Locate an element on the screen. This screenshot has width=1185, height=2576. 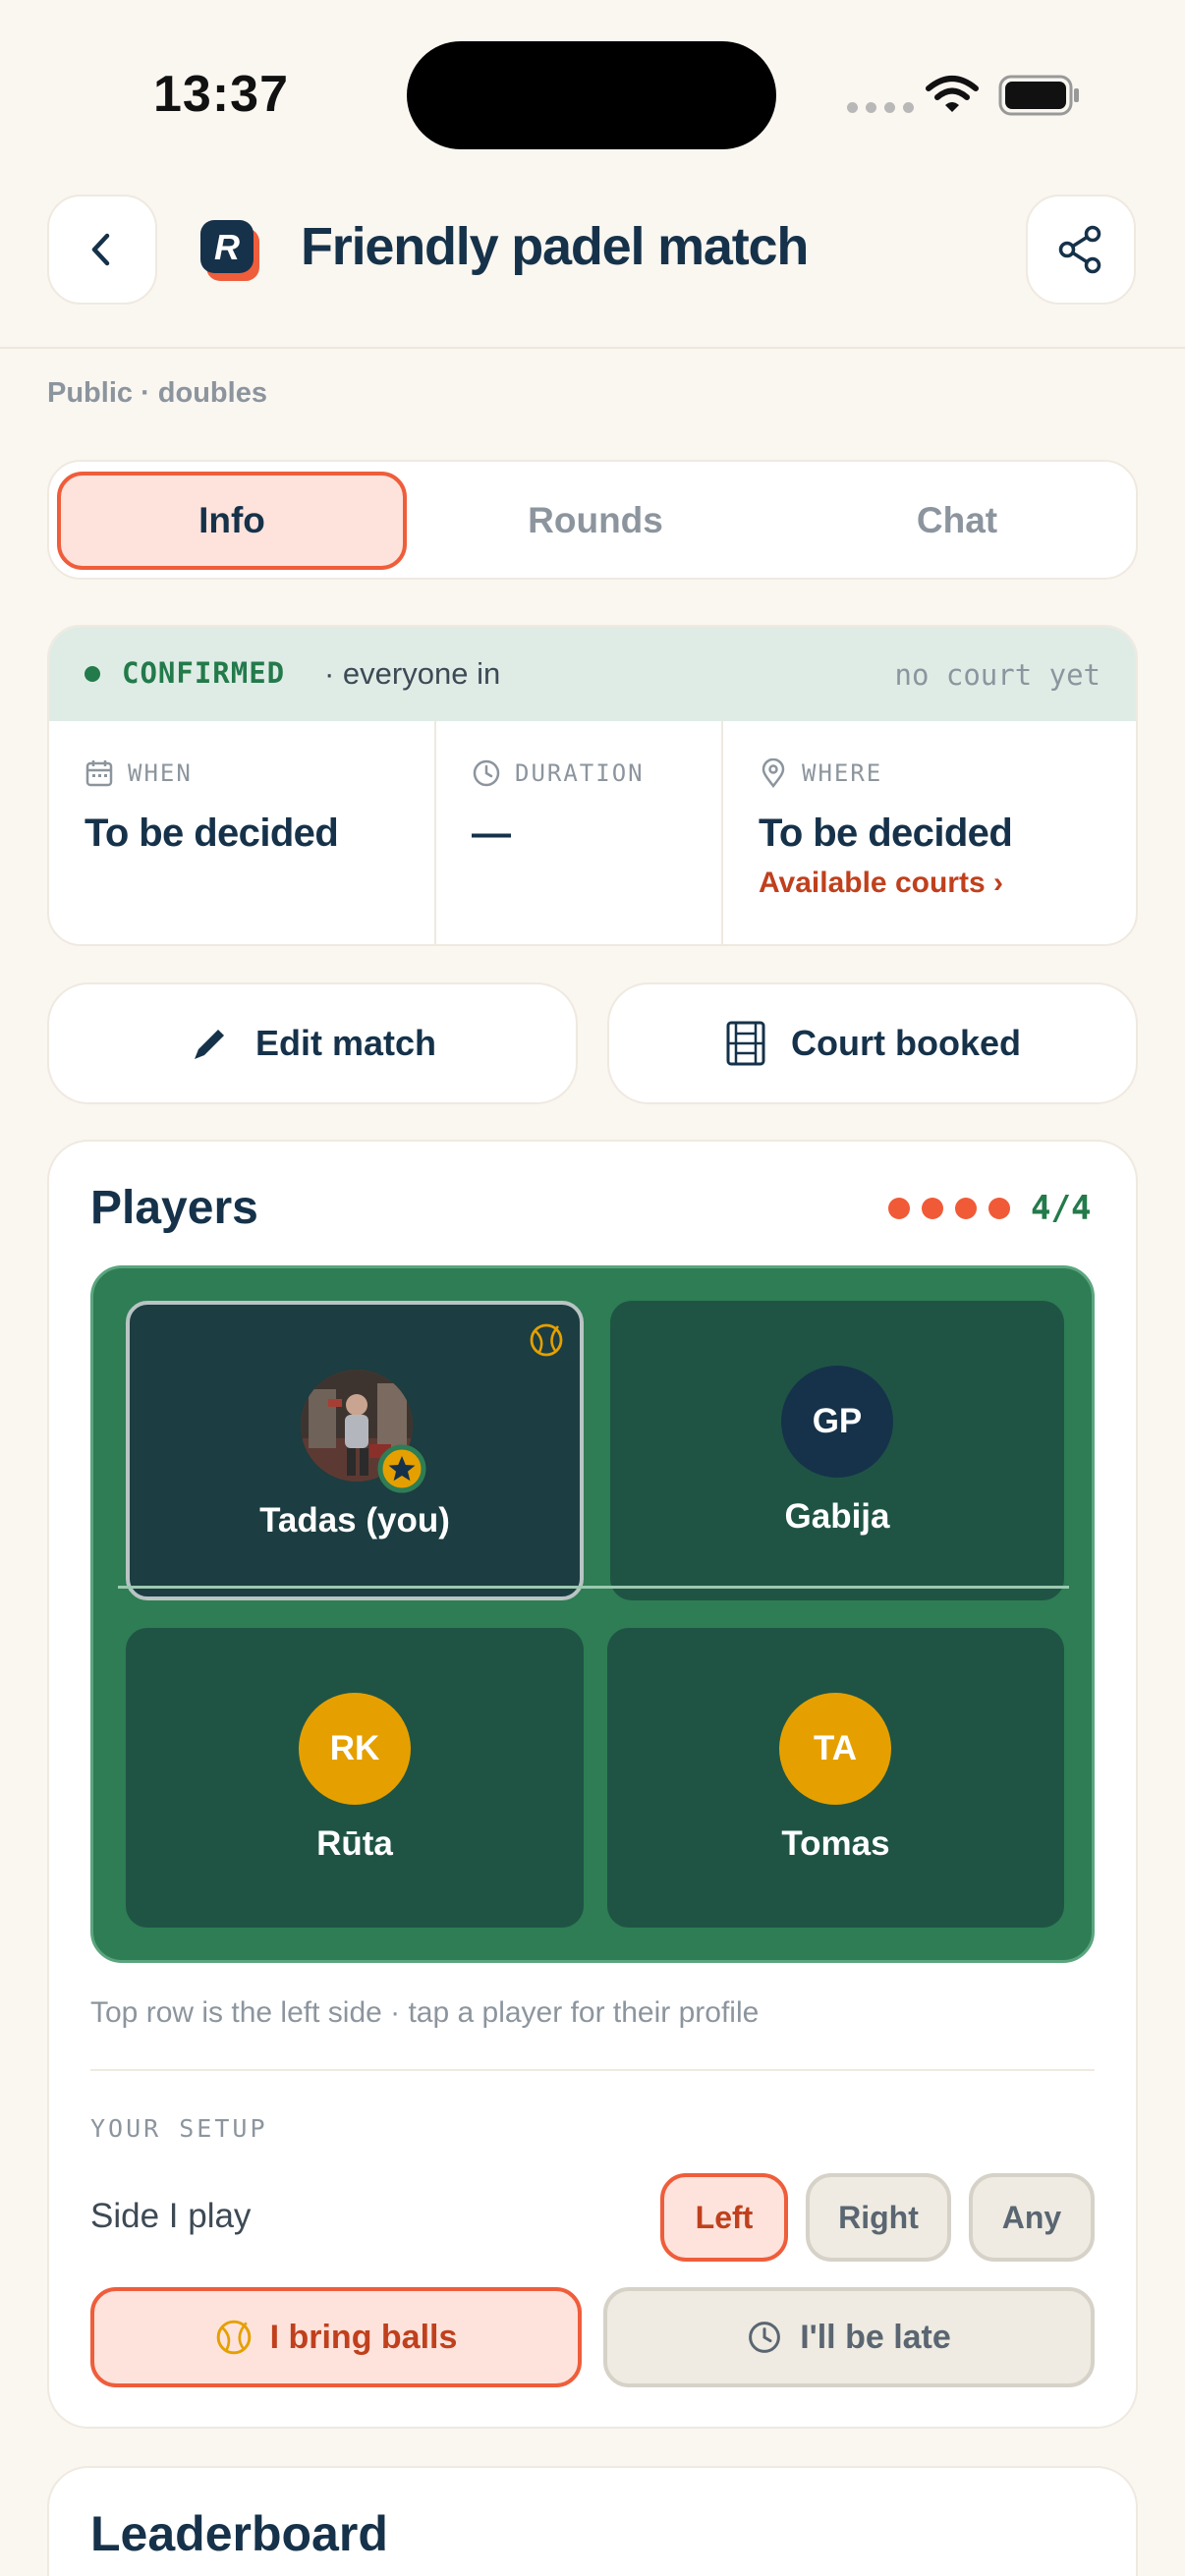
players-title: Players is located at coordinates (174, 1208).